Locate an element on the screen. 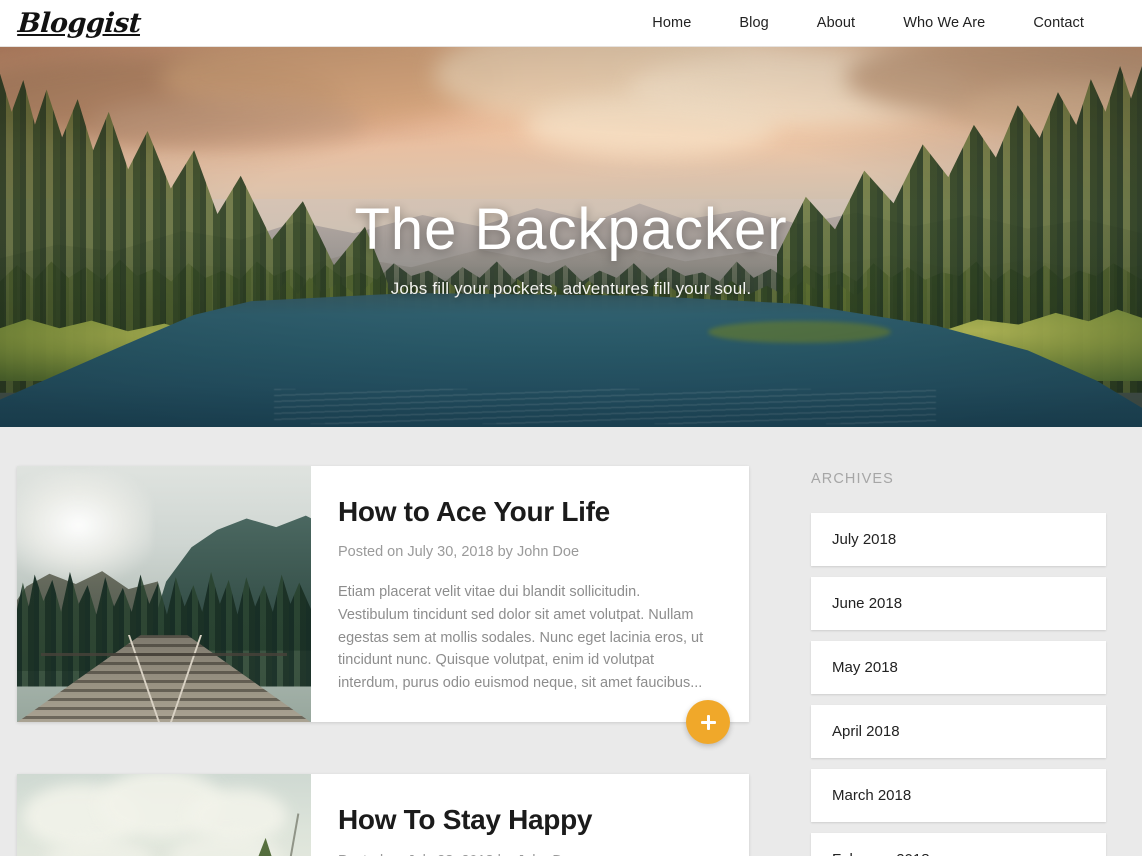 This screenshot has width=1142, height=856. archive-item-april-2018: April 2018 is located at coordinates (958, 731).